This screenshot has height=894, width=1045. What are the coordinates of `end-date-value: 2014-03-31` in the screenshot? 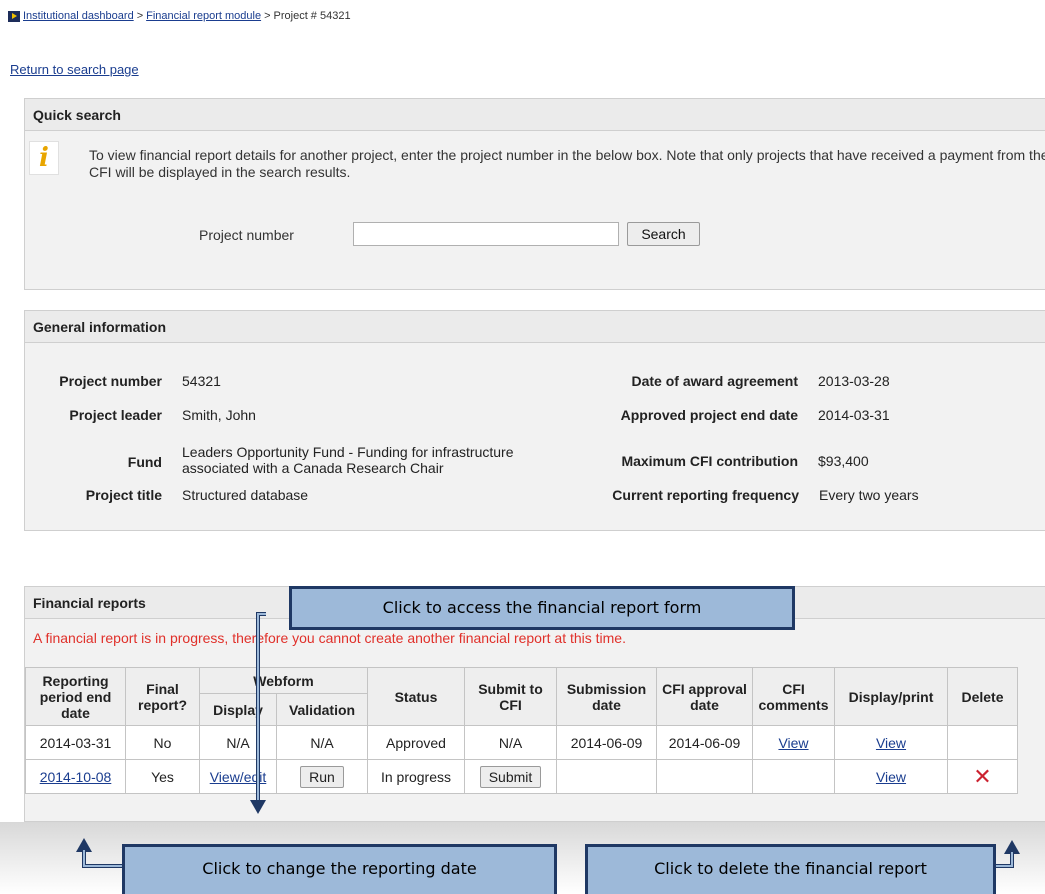 It's located at (854, 415).